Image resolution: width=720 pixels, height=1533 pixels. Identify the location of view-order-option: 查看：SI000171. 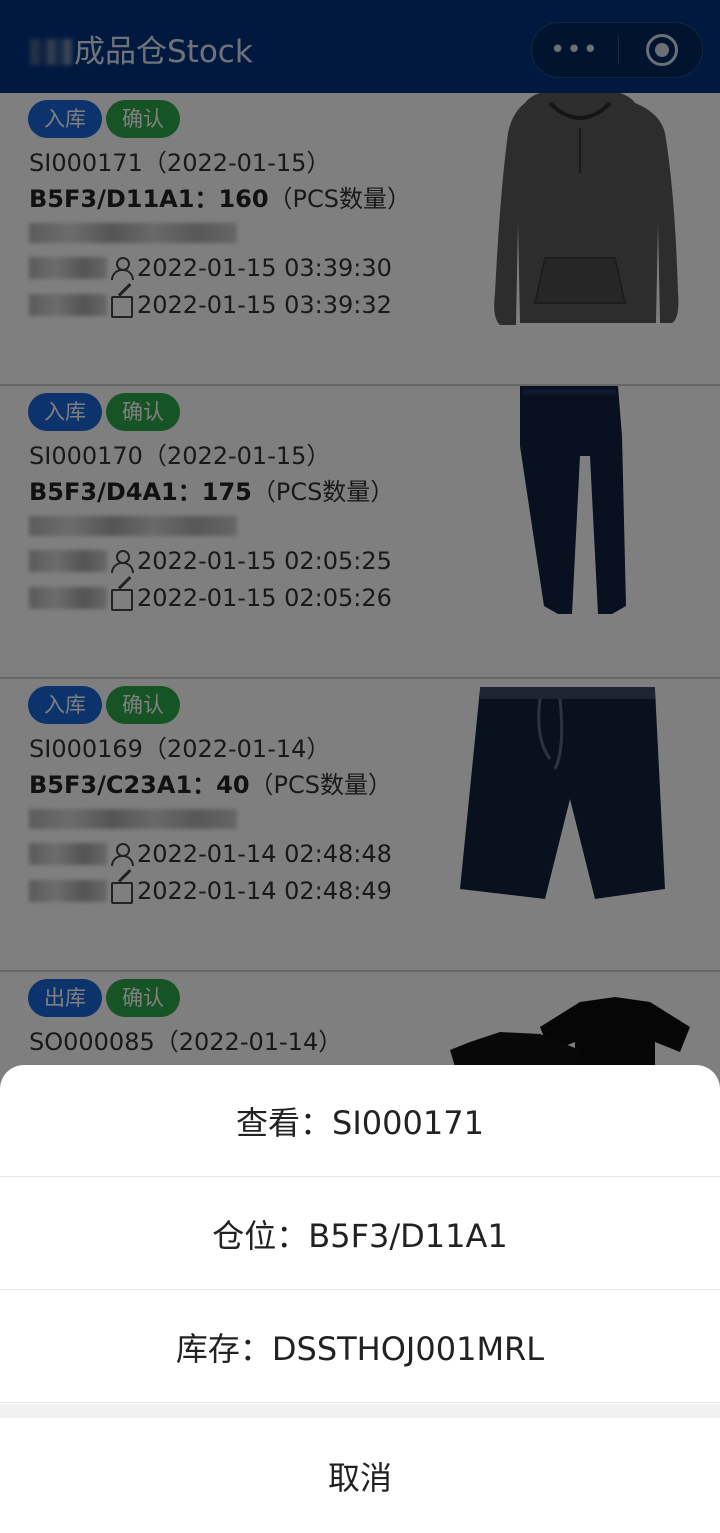
(360, 1121).